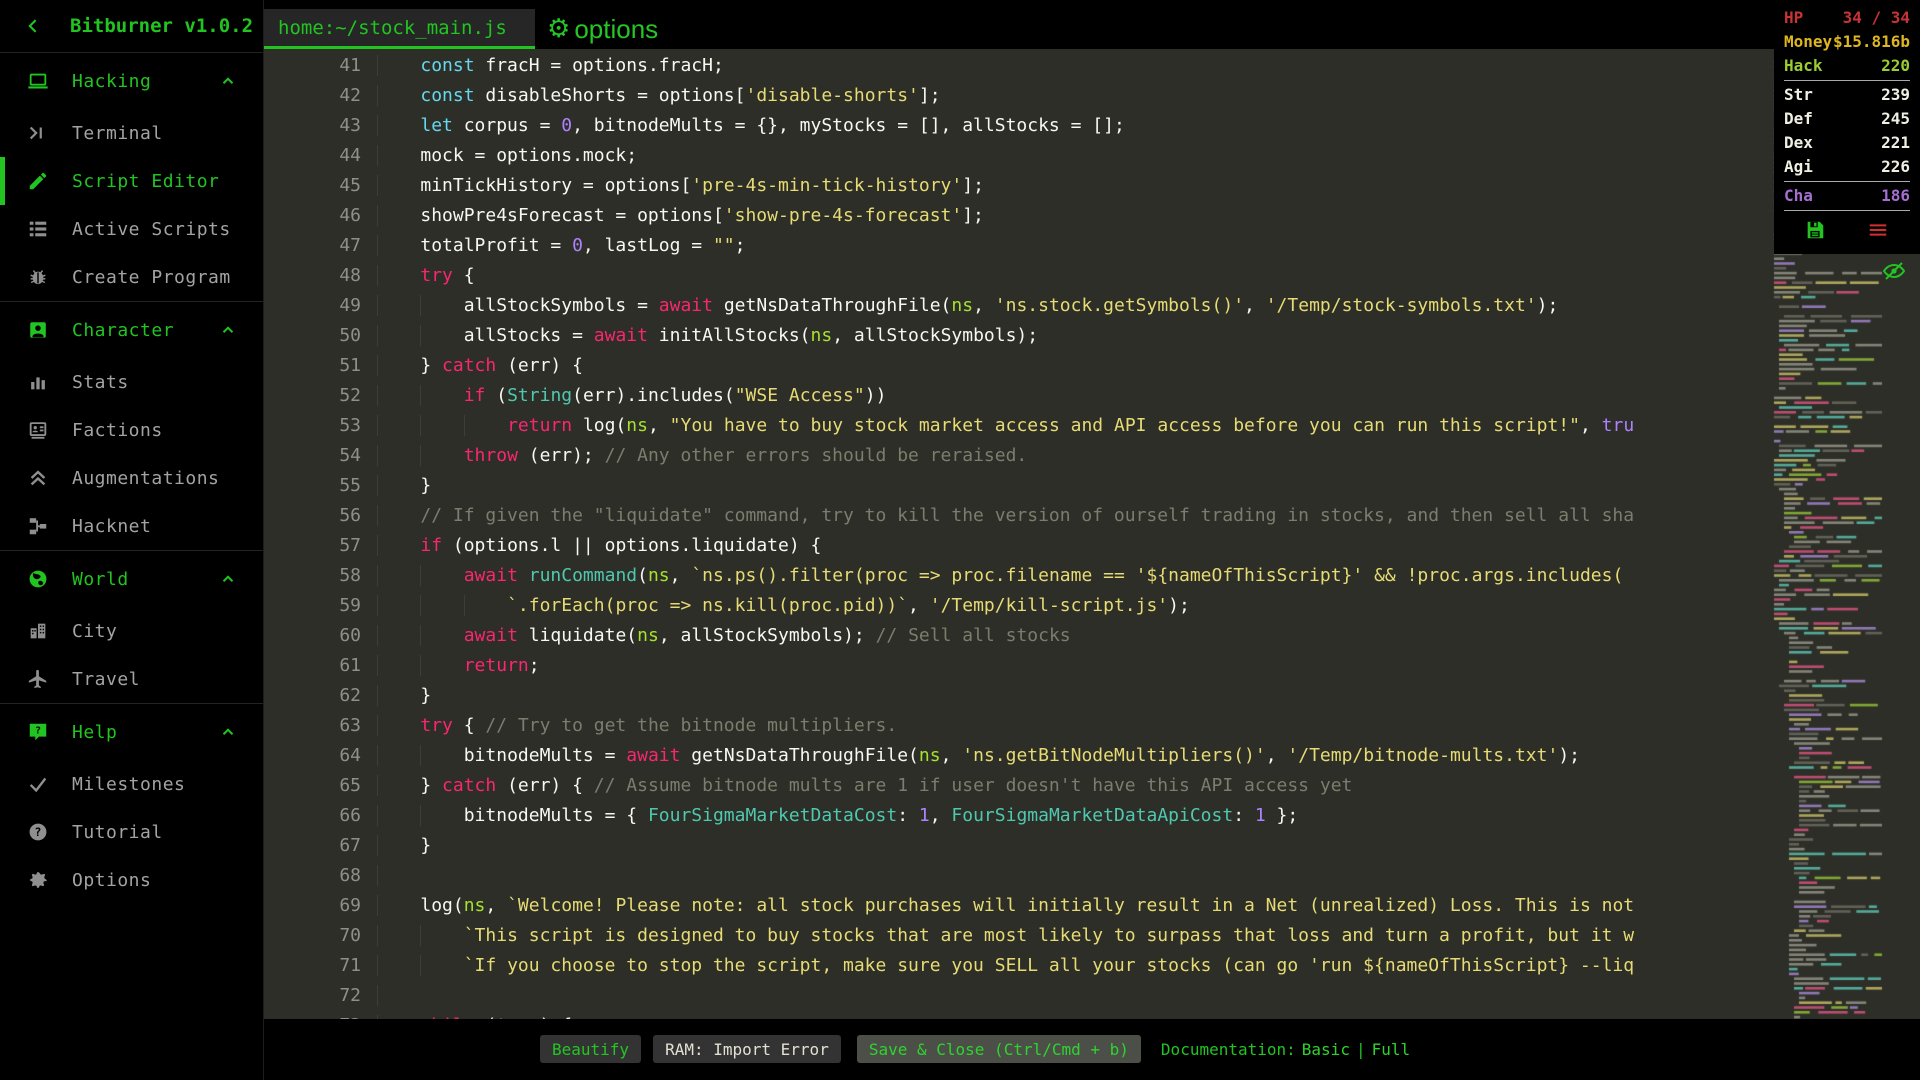 Image resolution: width=1920 pixels, height=1080 pixels. What do you see at coordinates (1017, 846) in the screenshot?
I see `code-line: 67 }` at bounding box center [1017, 846].